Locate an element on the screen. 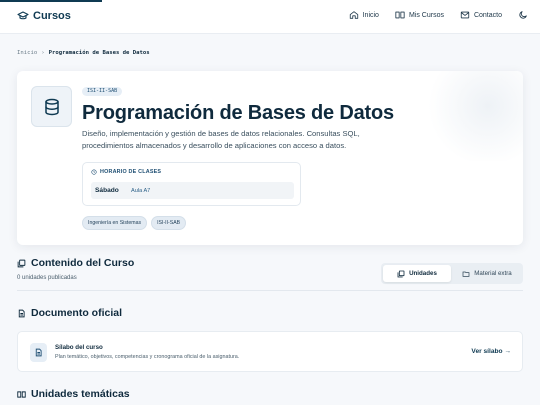  nav-item-mis-cursos: Mis Cursos is located at coordinates (419, 15).